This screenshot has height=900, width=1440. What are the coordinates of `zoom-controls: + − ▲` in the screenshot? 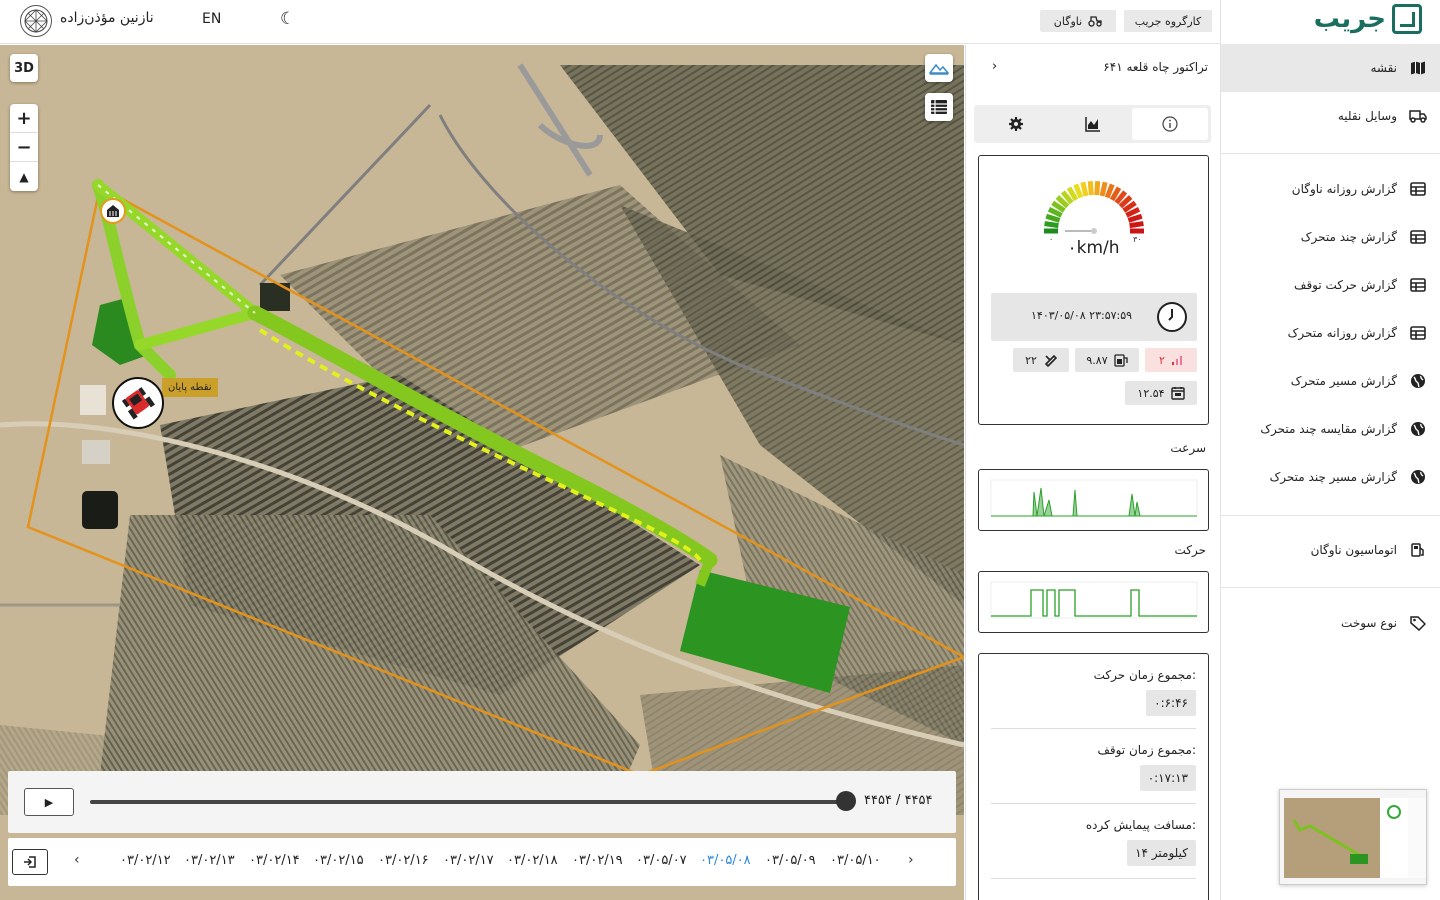 It's located at (24, 147).